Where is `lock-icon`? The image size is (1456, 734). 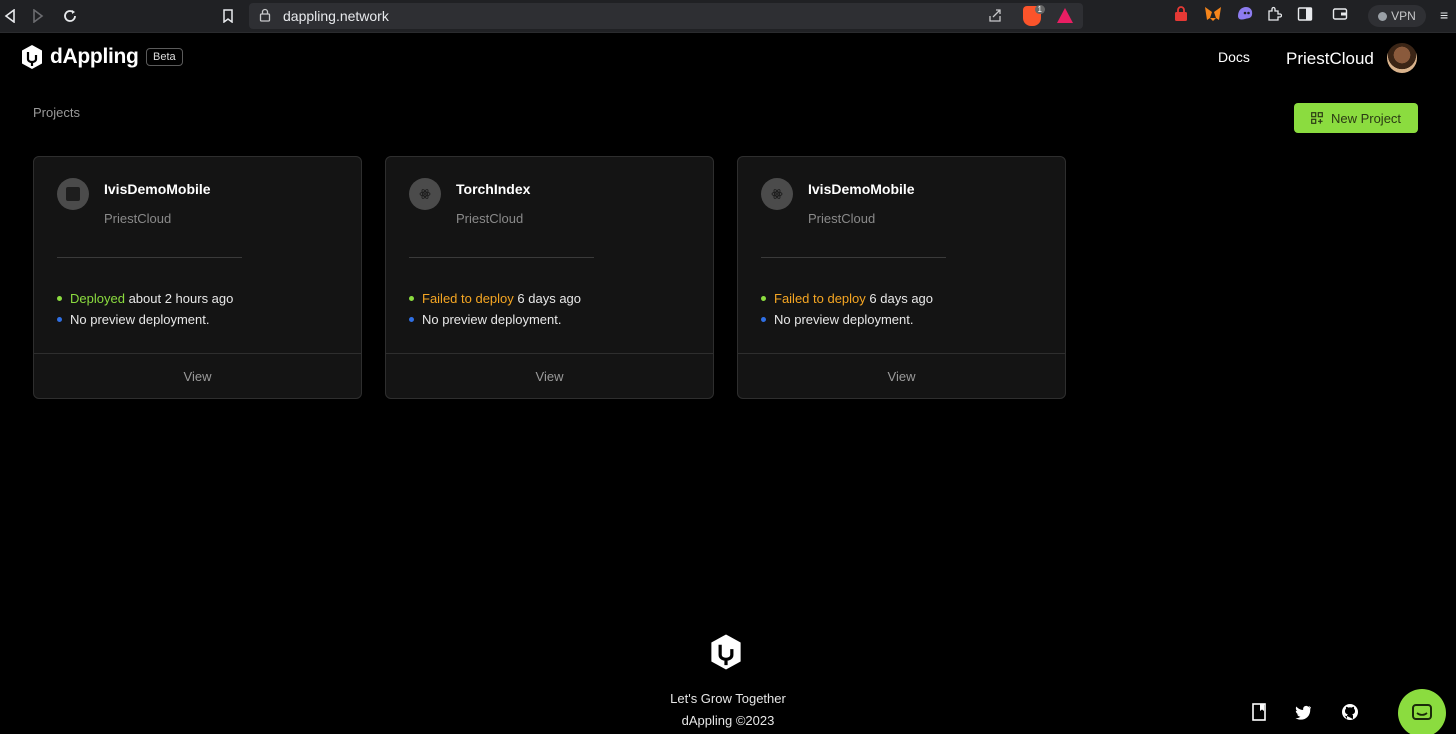
lock-icon is located at coordinates (265, 17).